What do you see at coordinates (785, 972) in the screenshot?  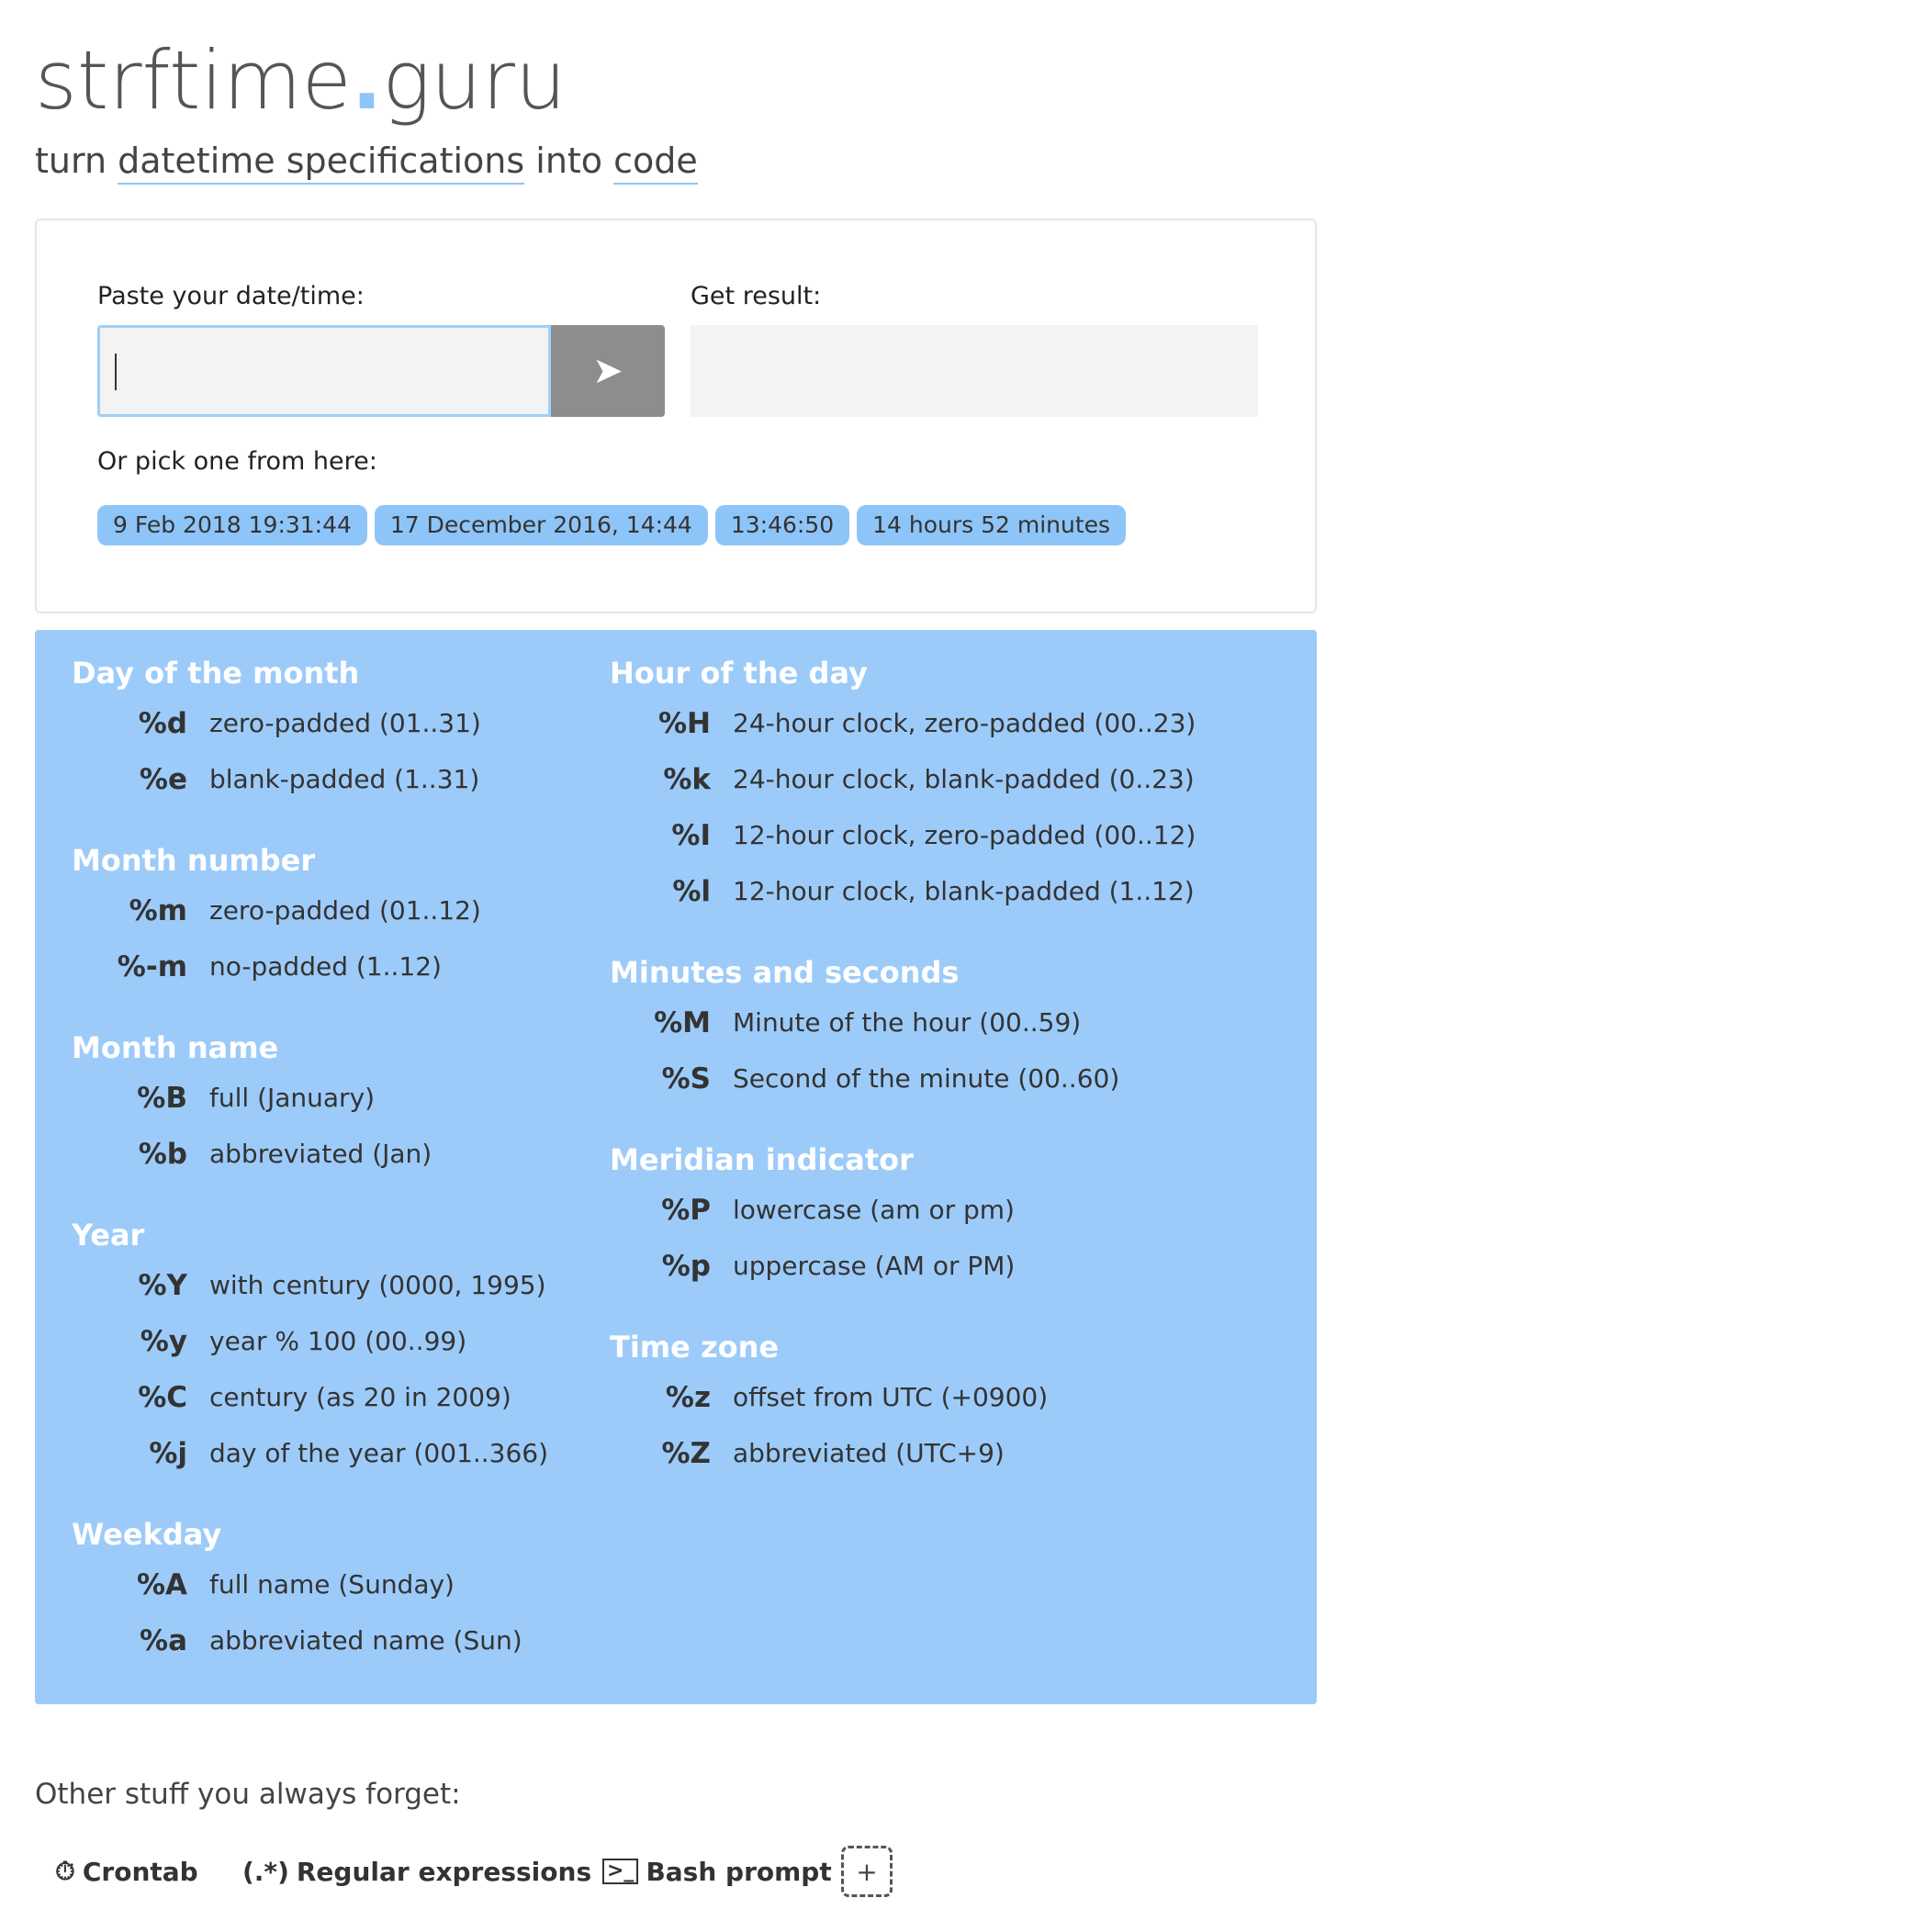 I see `section-heading-minutes-and-seconds: Minutes and seconds` at bounding box center [785, 972].